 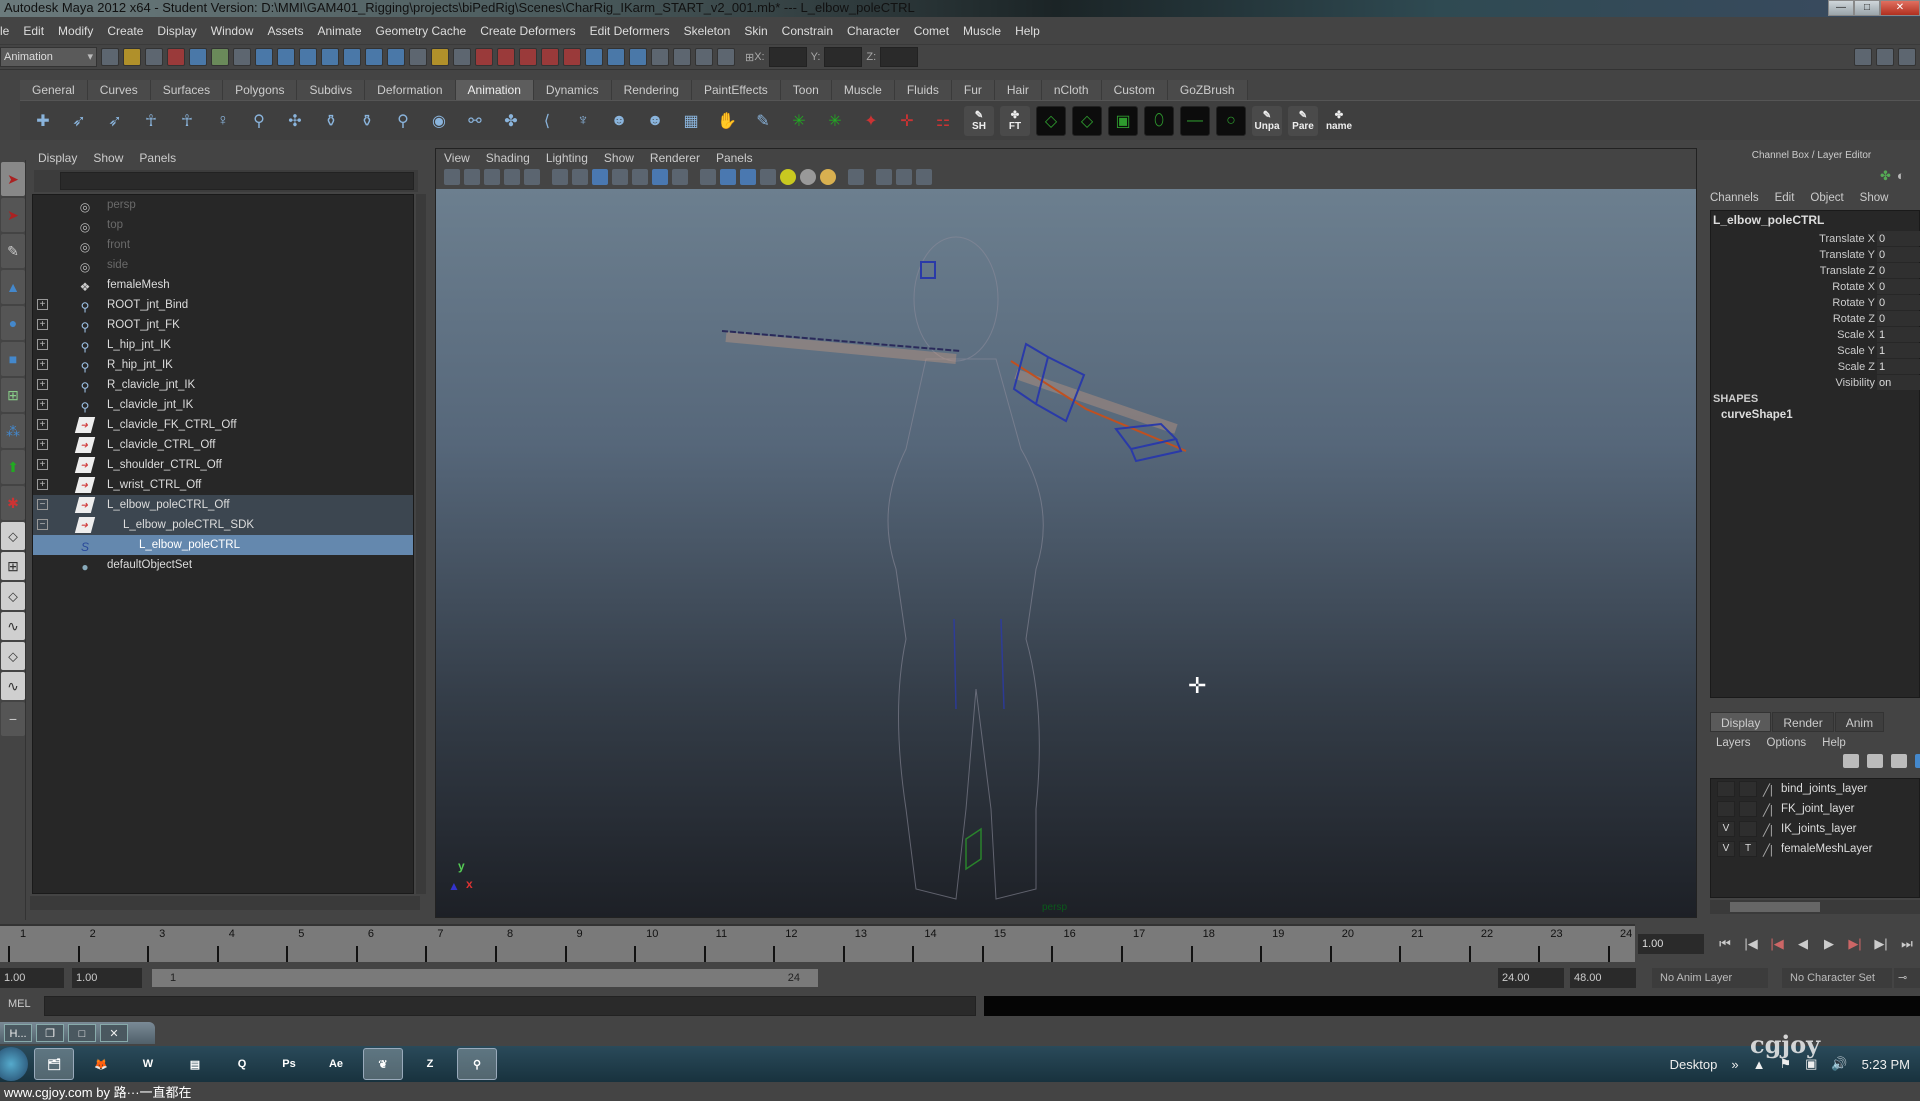 What do you see at coordinates (223, 305) in the screenshot?
I see `outliner-item: + ⚲ ROOT_jnt_Bind` at bounding box center [223, 305].